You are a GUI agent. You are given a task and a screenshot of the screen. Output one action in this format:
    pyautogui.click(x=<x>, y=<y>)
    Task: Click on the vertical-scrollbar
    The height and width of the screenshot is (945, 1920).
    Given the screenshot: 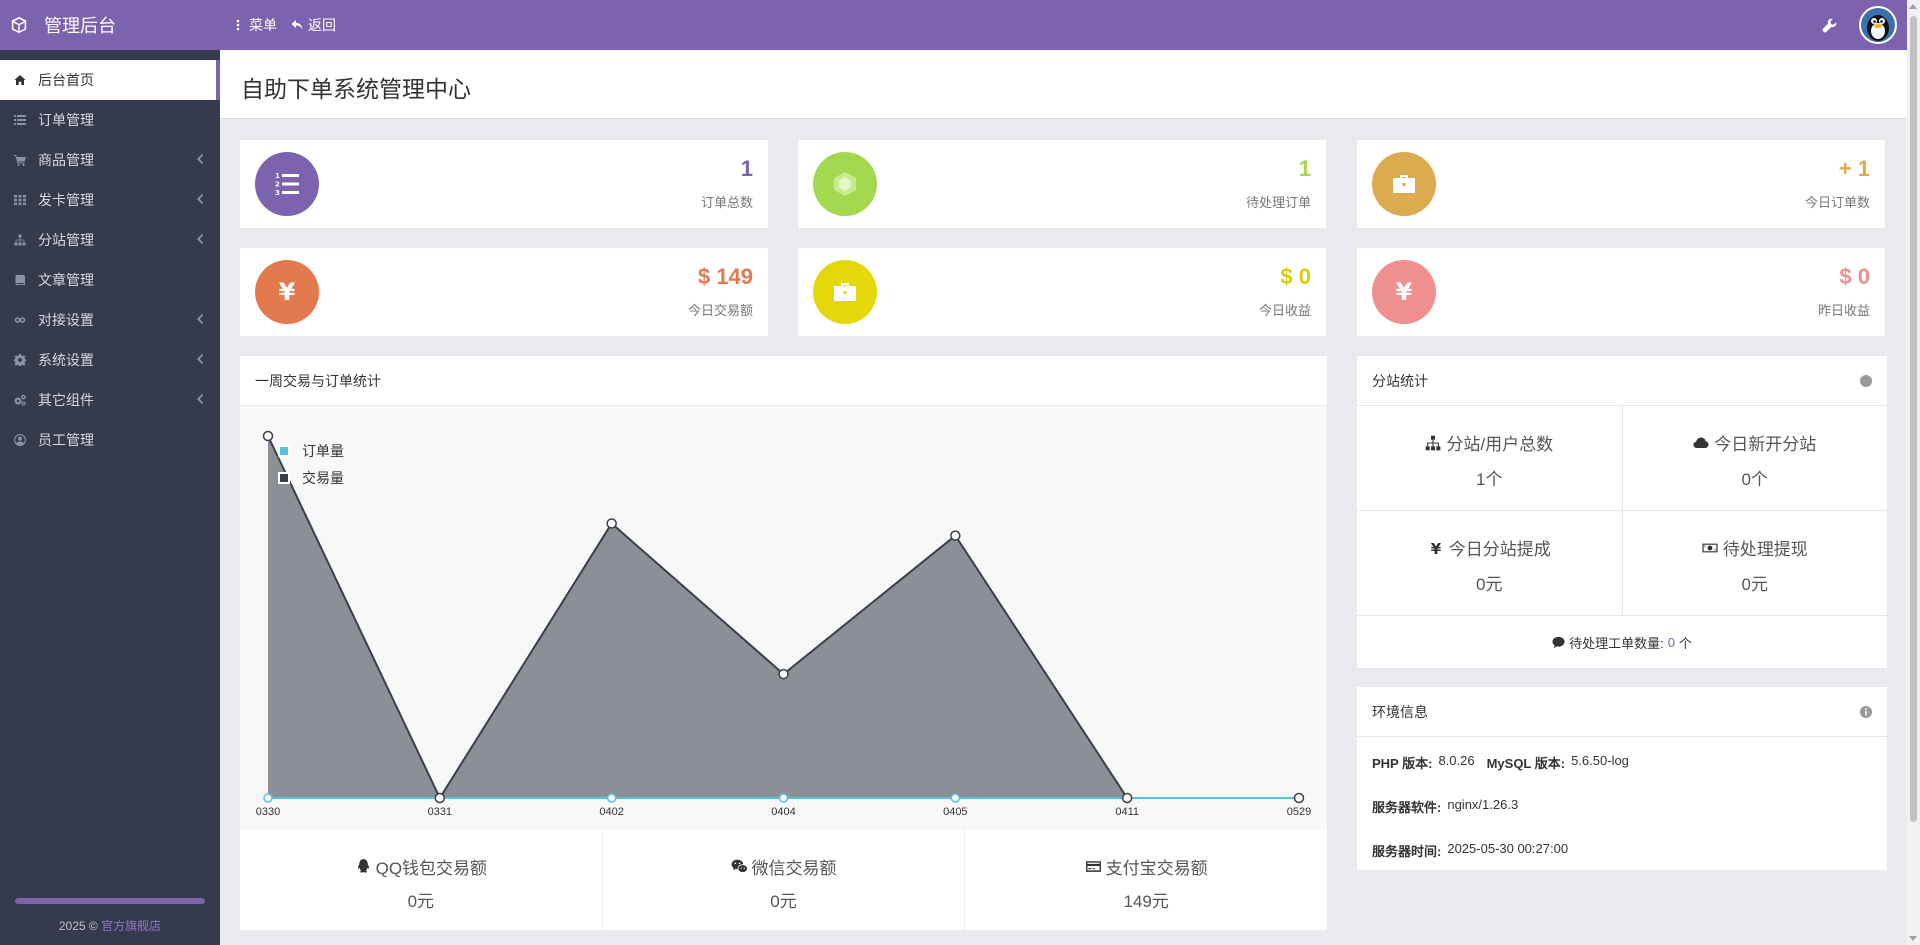 What is the action you would take?
    pyautogui.click(x=1913, y=472)
    